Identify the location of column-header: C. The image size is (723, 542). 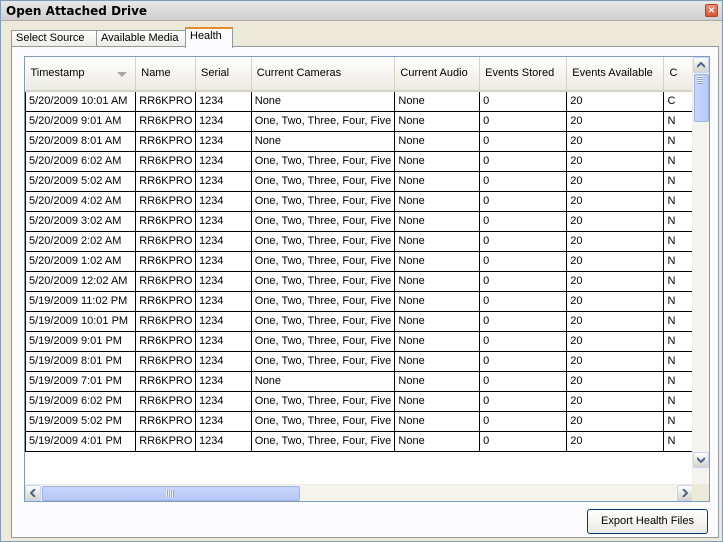
(678, 74).